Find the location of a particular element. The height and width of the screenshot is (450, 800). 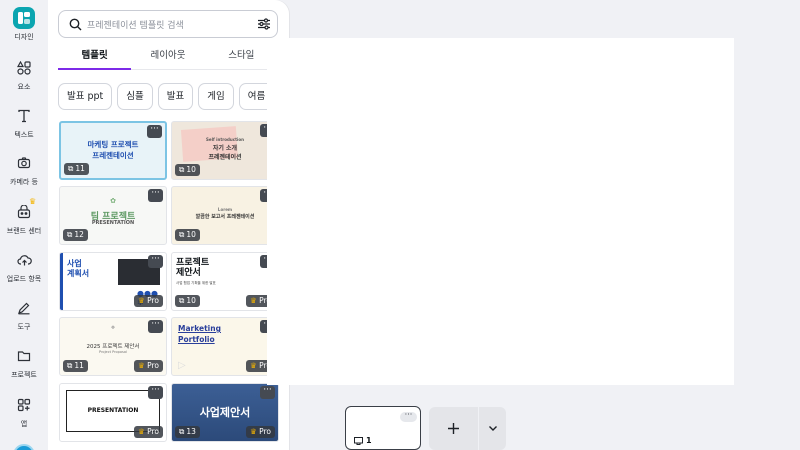

template-subtitle: Project Proposal is located at coordinates (113, 352).